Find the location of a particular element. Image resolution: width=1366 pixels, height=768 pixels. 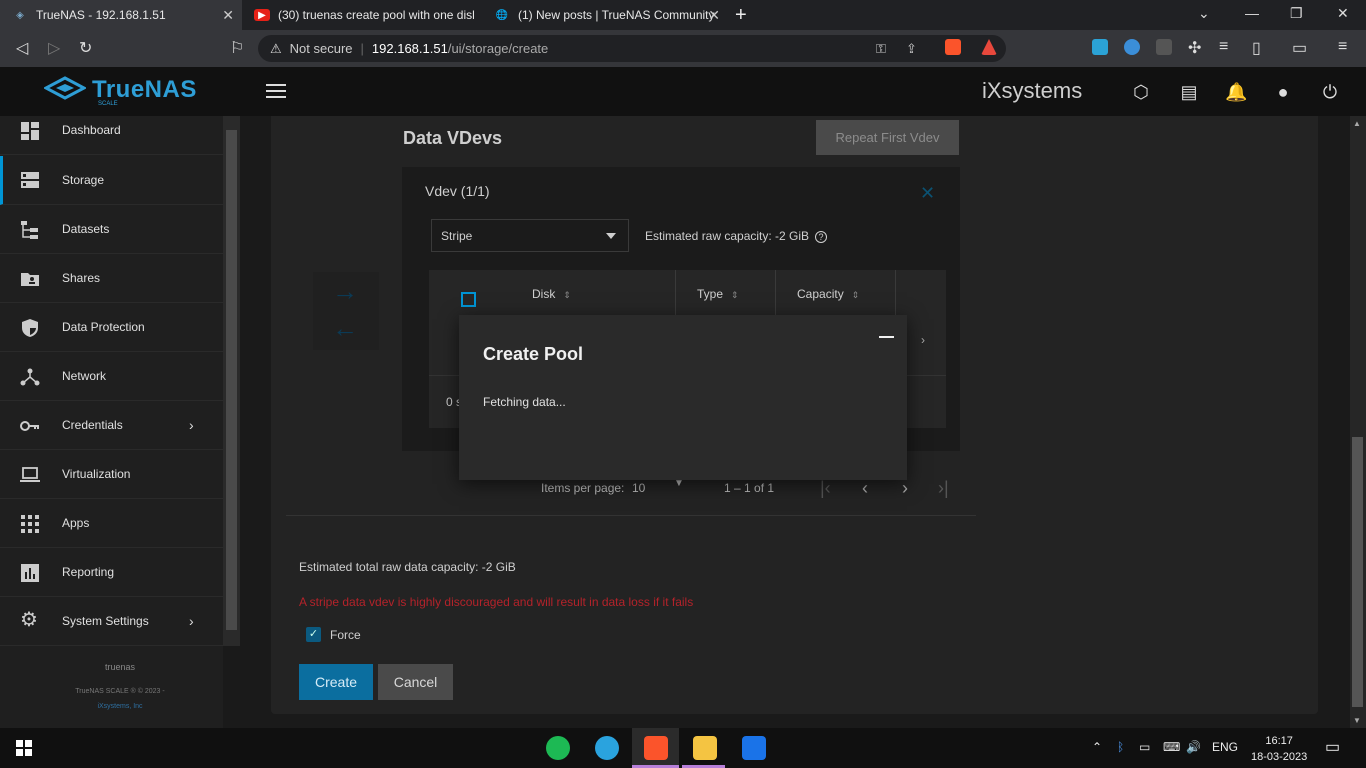

account-icon: ● is located at coordinates (1283, 93).